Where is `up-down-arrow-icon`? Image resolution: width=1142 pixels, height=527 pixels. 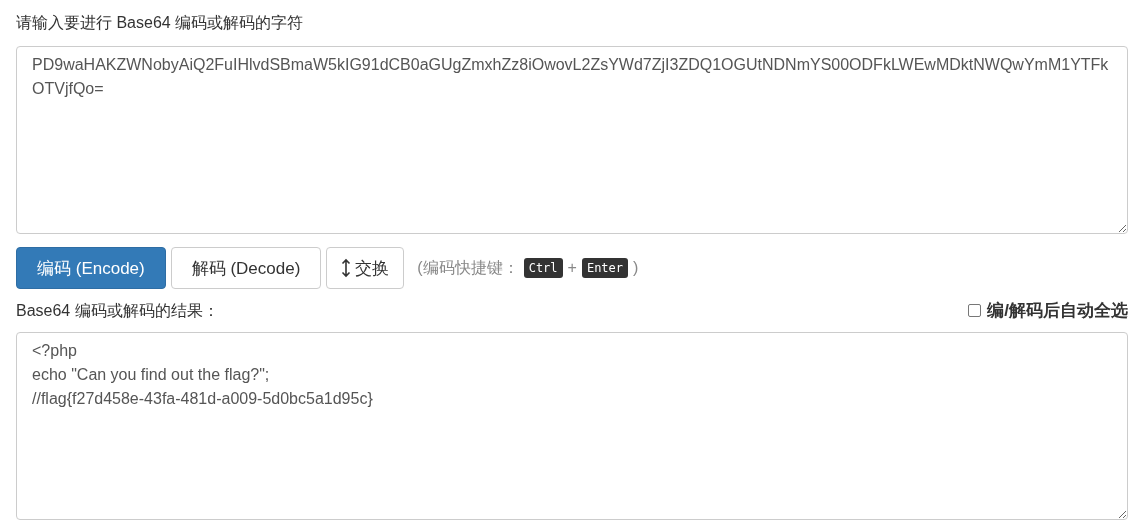
up-down-arrow-icon is located at coordinates (346, 268).